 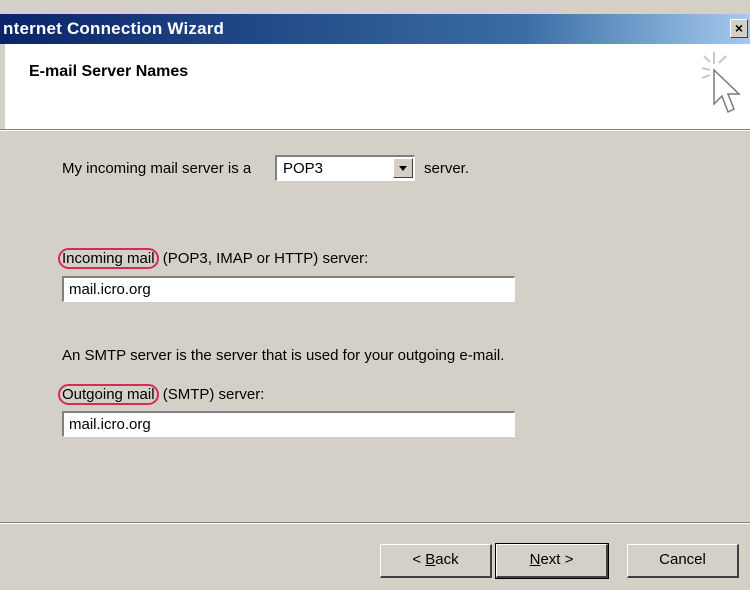 I want to click on close-icon: ×, so click(x=739, y=28).